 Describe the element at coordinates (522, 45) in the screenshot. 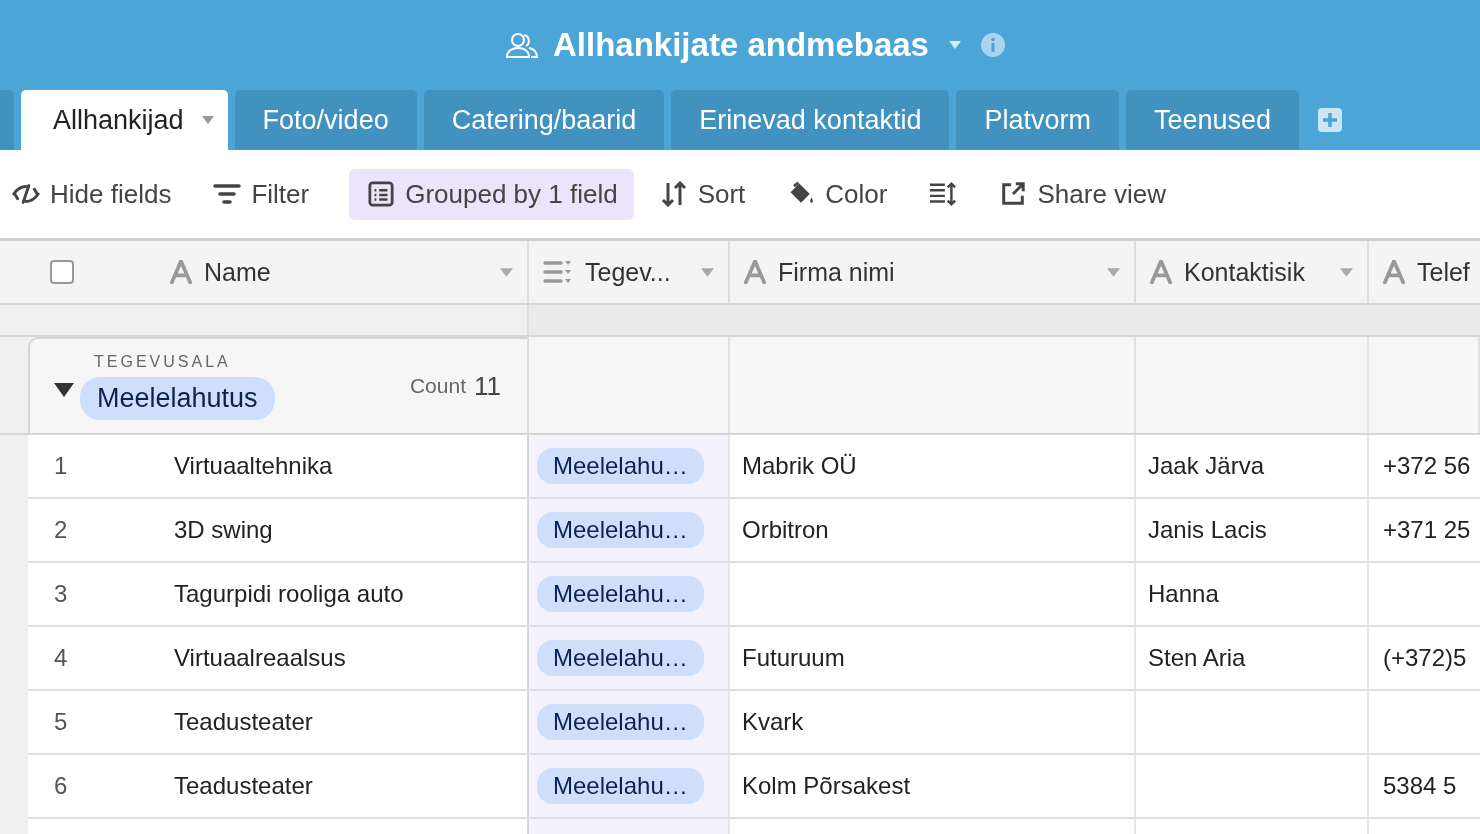

I see `users-icon` at that location.